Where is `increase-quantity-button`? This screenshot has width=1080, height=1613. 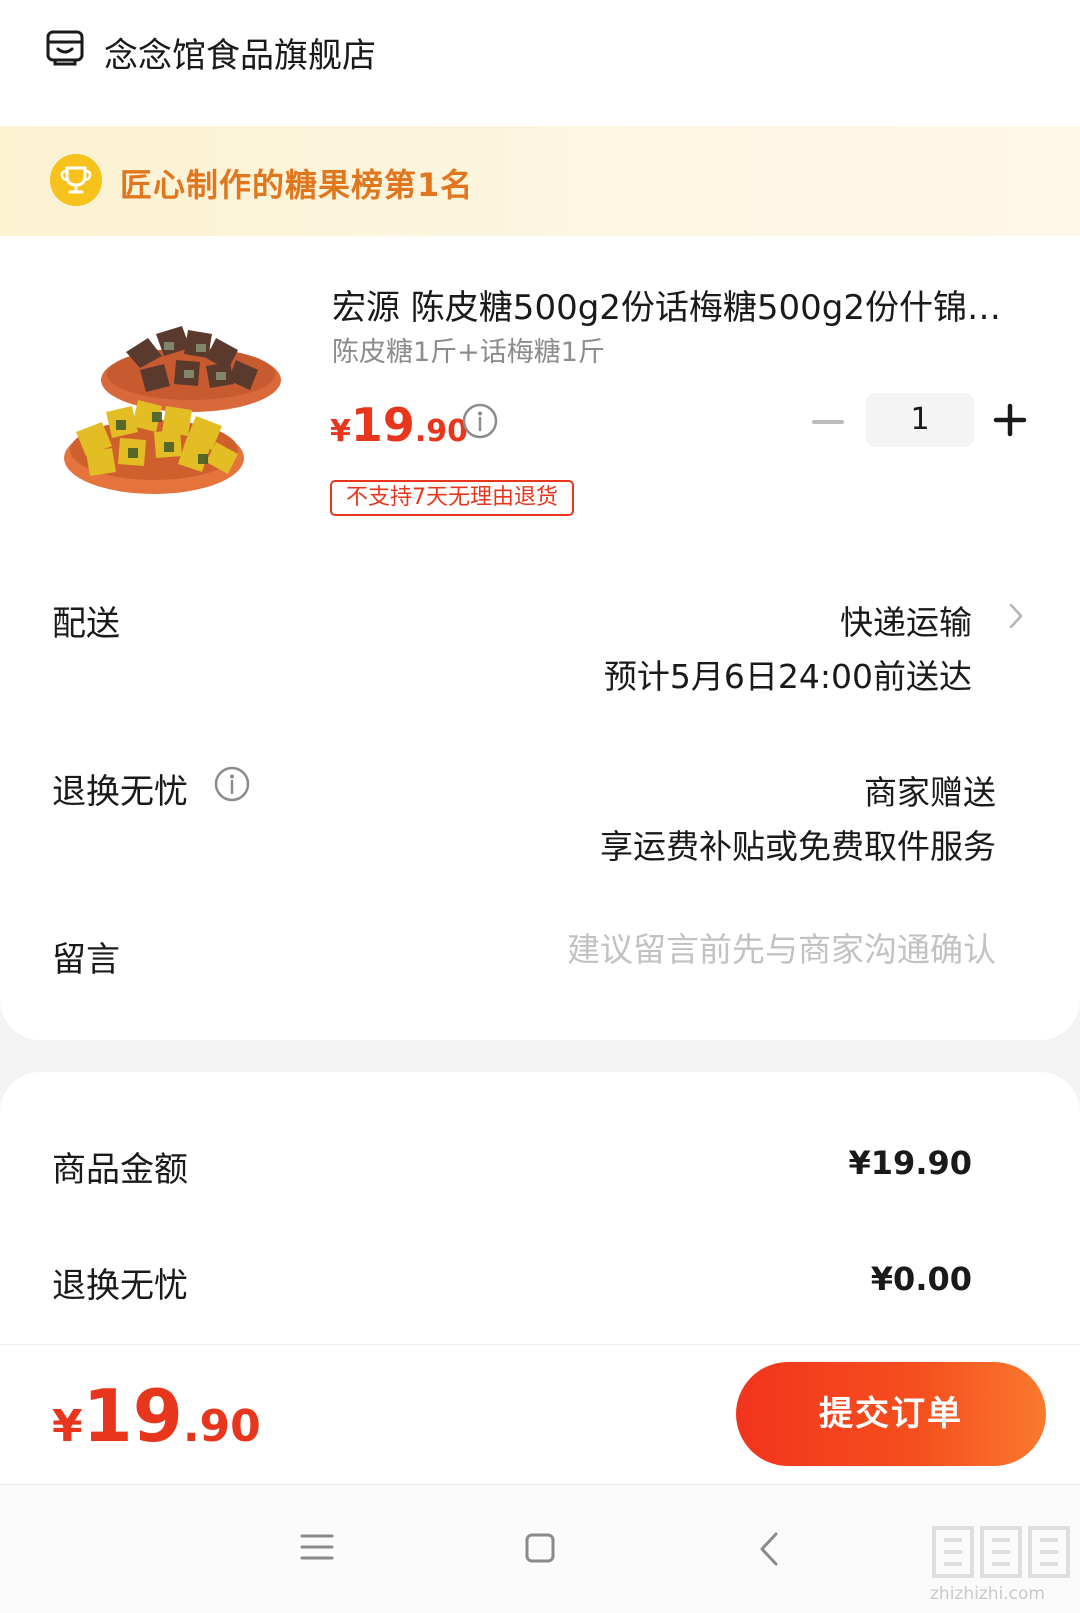 increase-quantity-button is located at coordinates (1010, 420).